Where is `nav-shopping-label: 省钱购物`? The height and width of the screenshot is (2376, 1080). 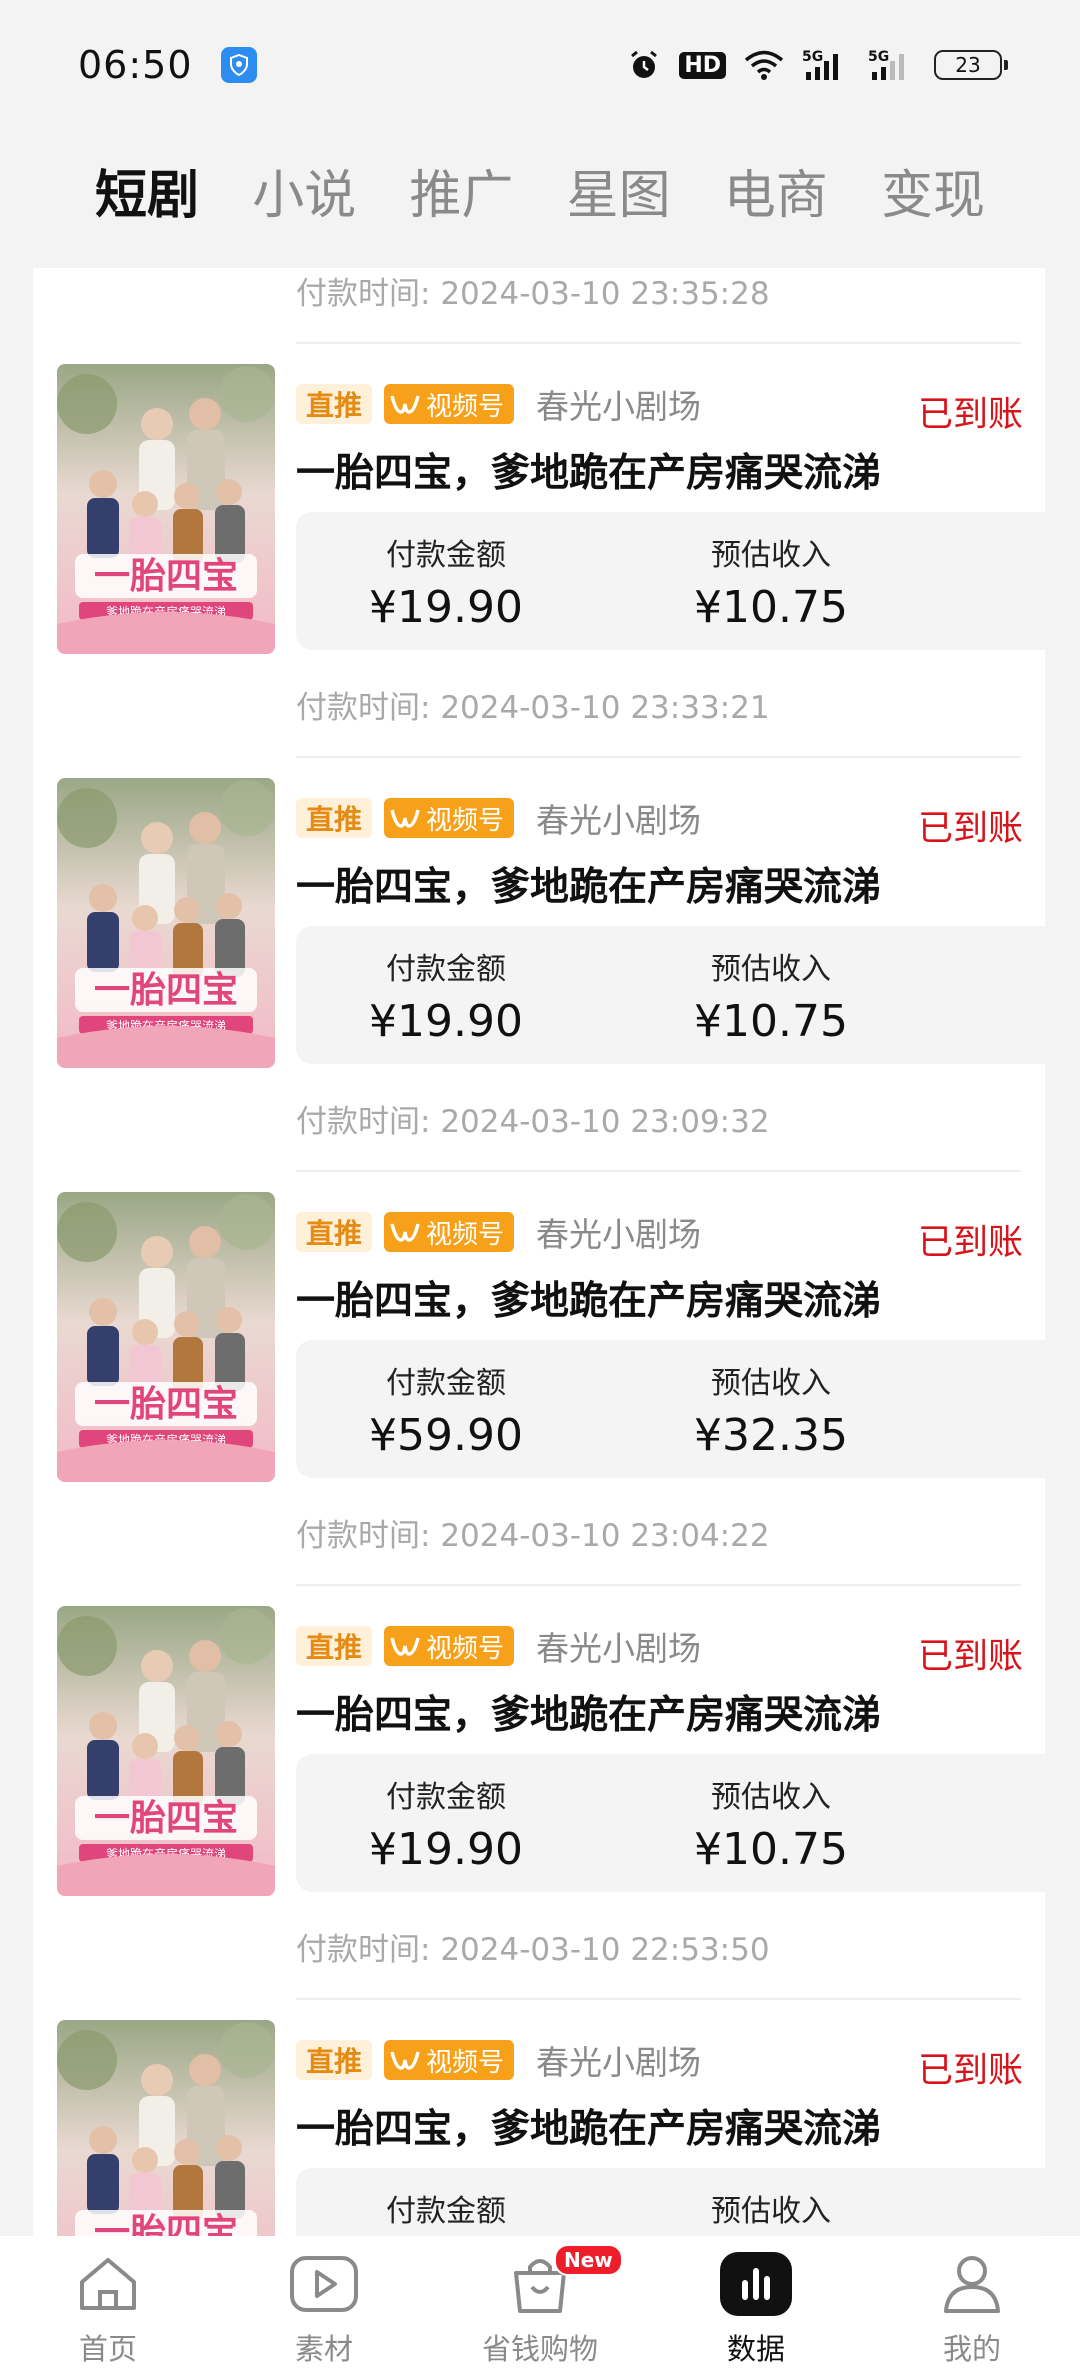
nav-shopping-label: 省钱购物 is located at coordinates (539, 2349).